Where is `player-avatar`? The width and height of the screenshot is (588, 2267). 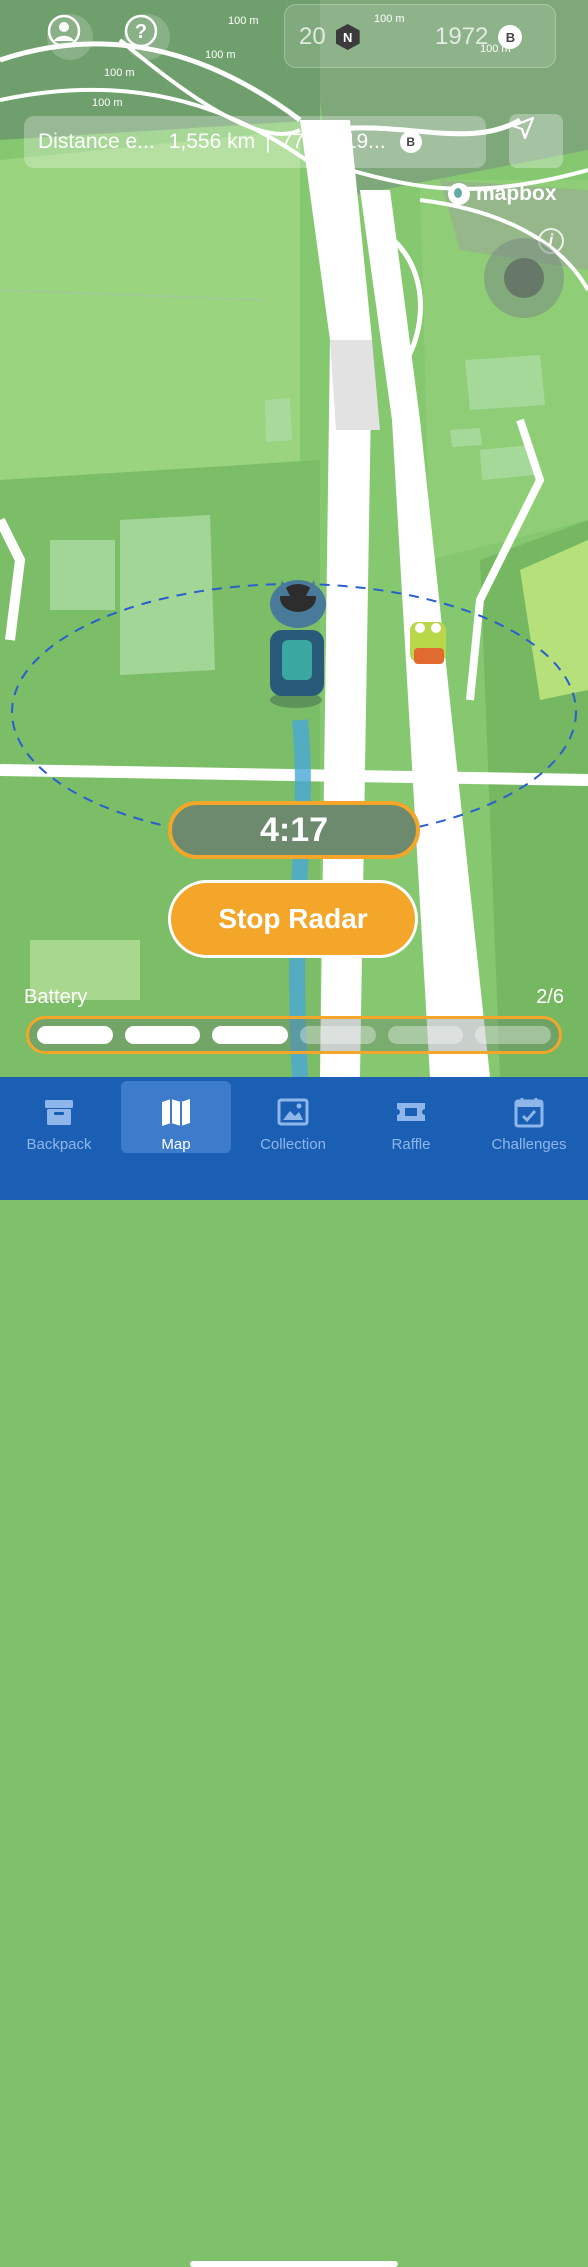
player-avatar is located at coordinates (298, 644).